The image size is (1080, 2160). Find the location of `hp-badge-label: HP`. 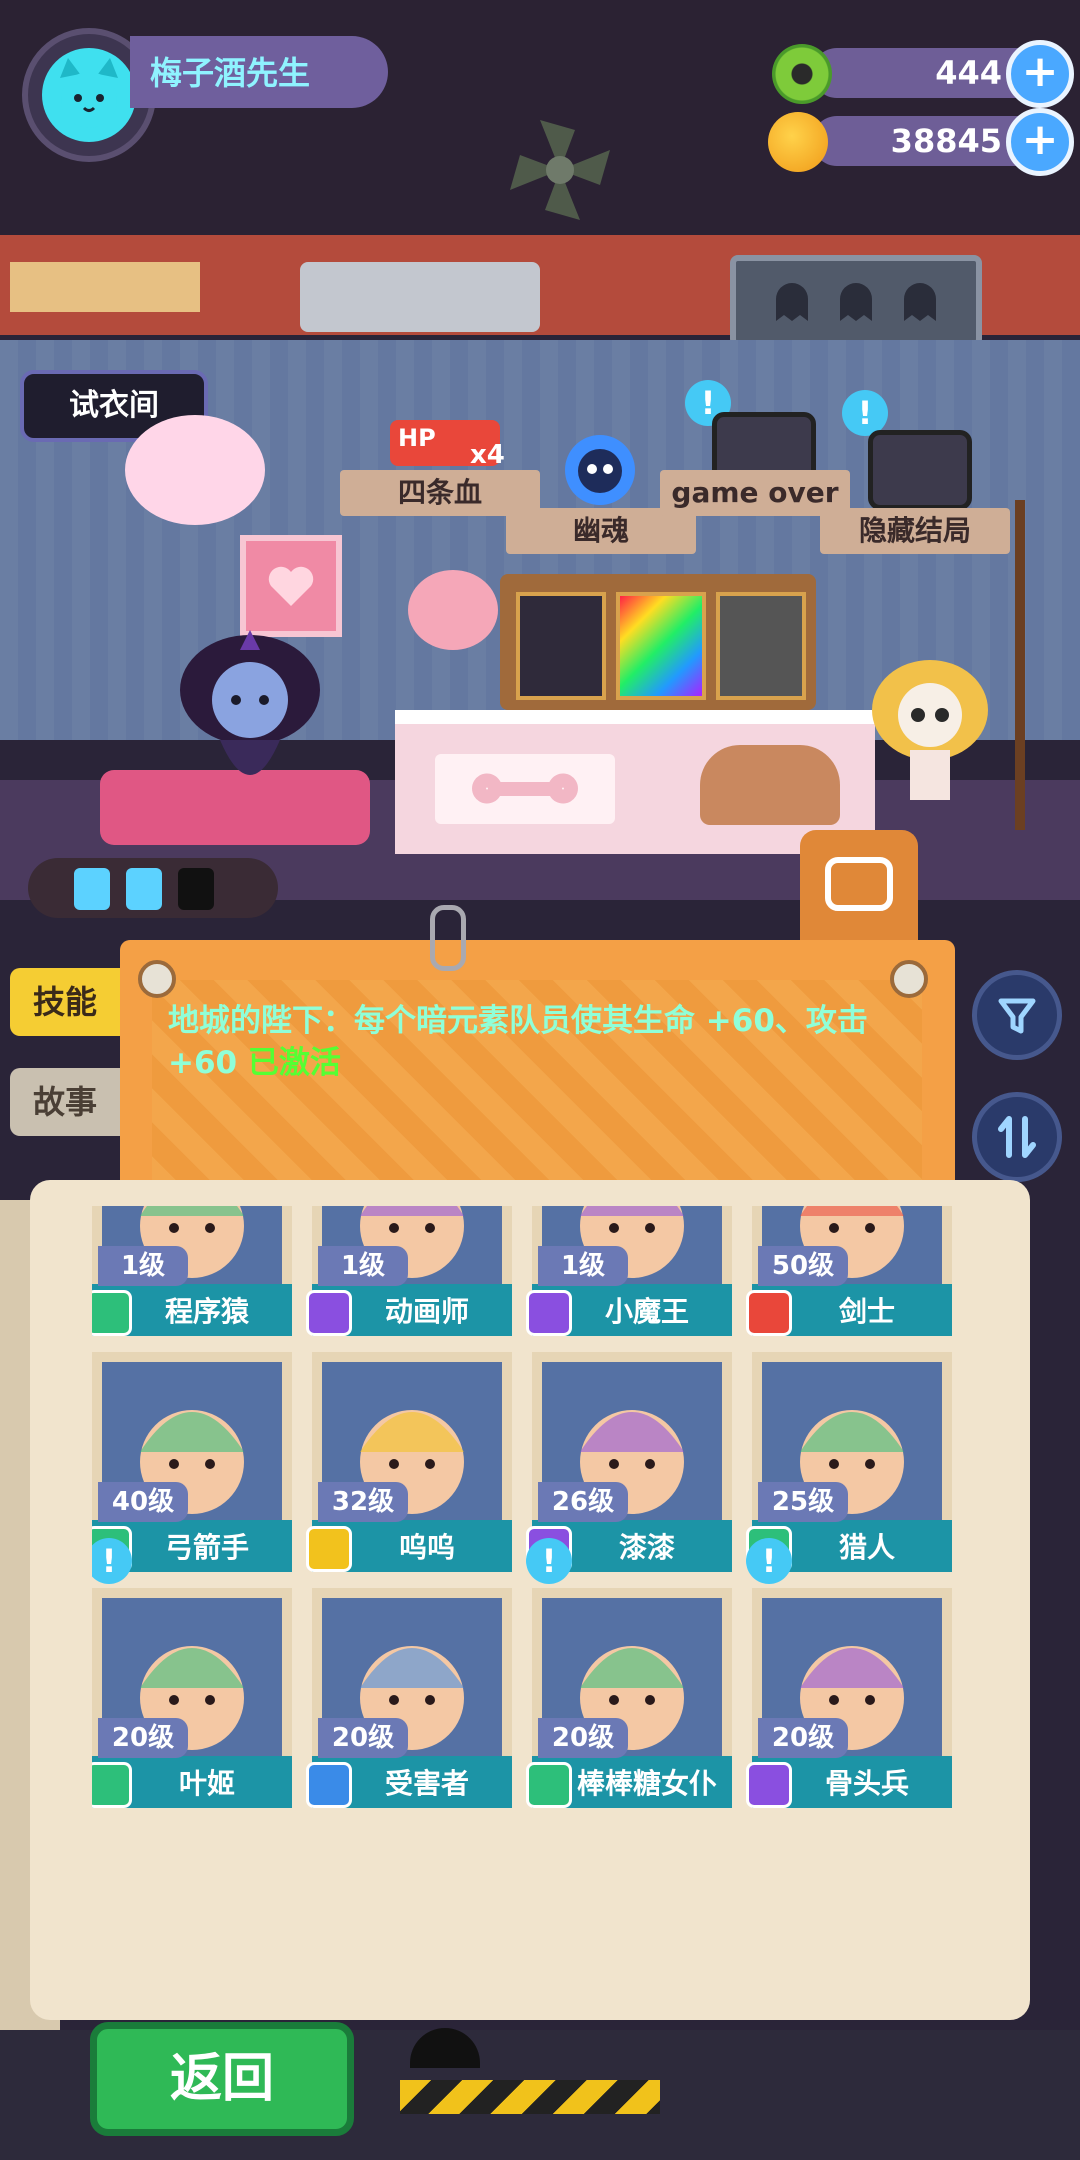

hp-badge-label: HP is located at coordinates (417, 438).